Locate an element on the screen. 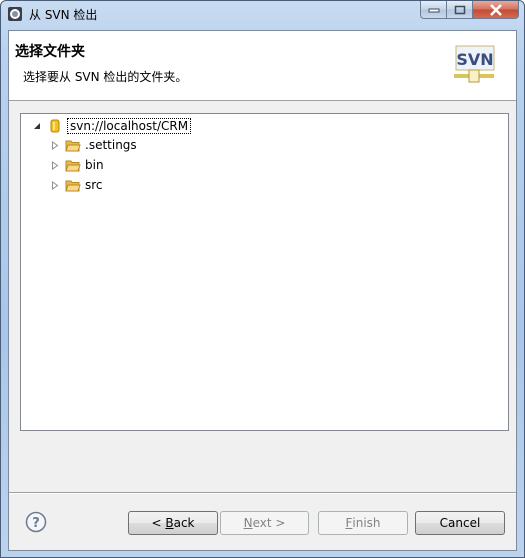  close-button is located at coordinates (496, 10).